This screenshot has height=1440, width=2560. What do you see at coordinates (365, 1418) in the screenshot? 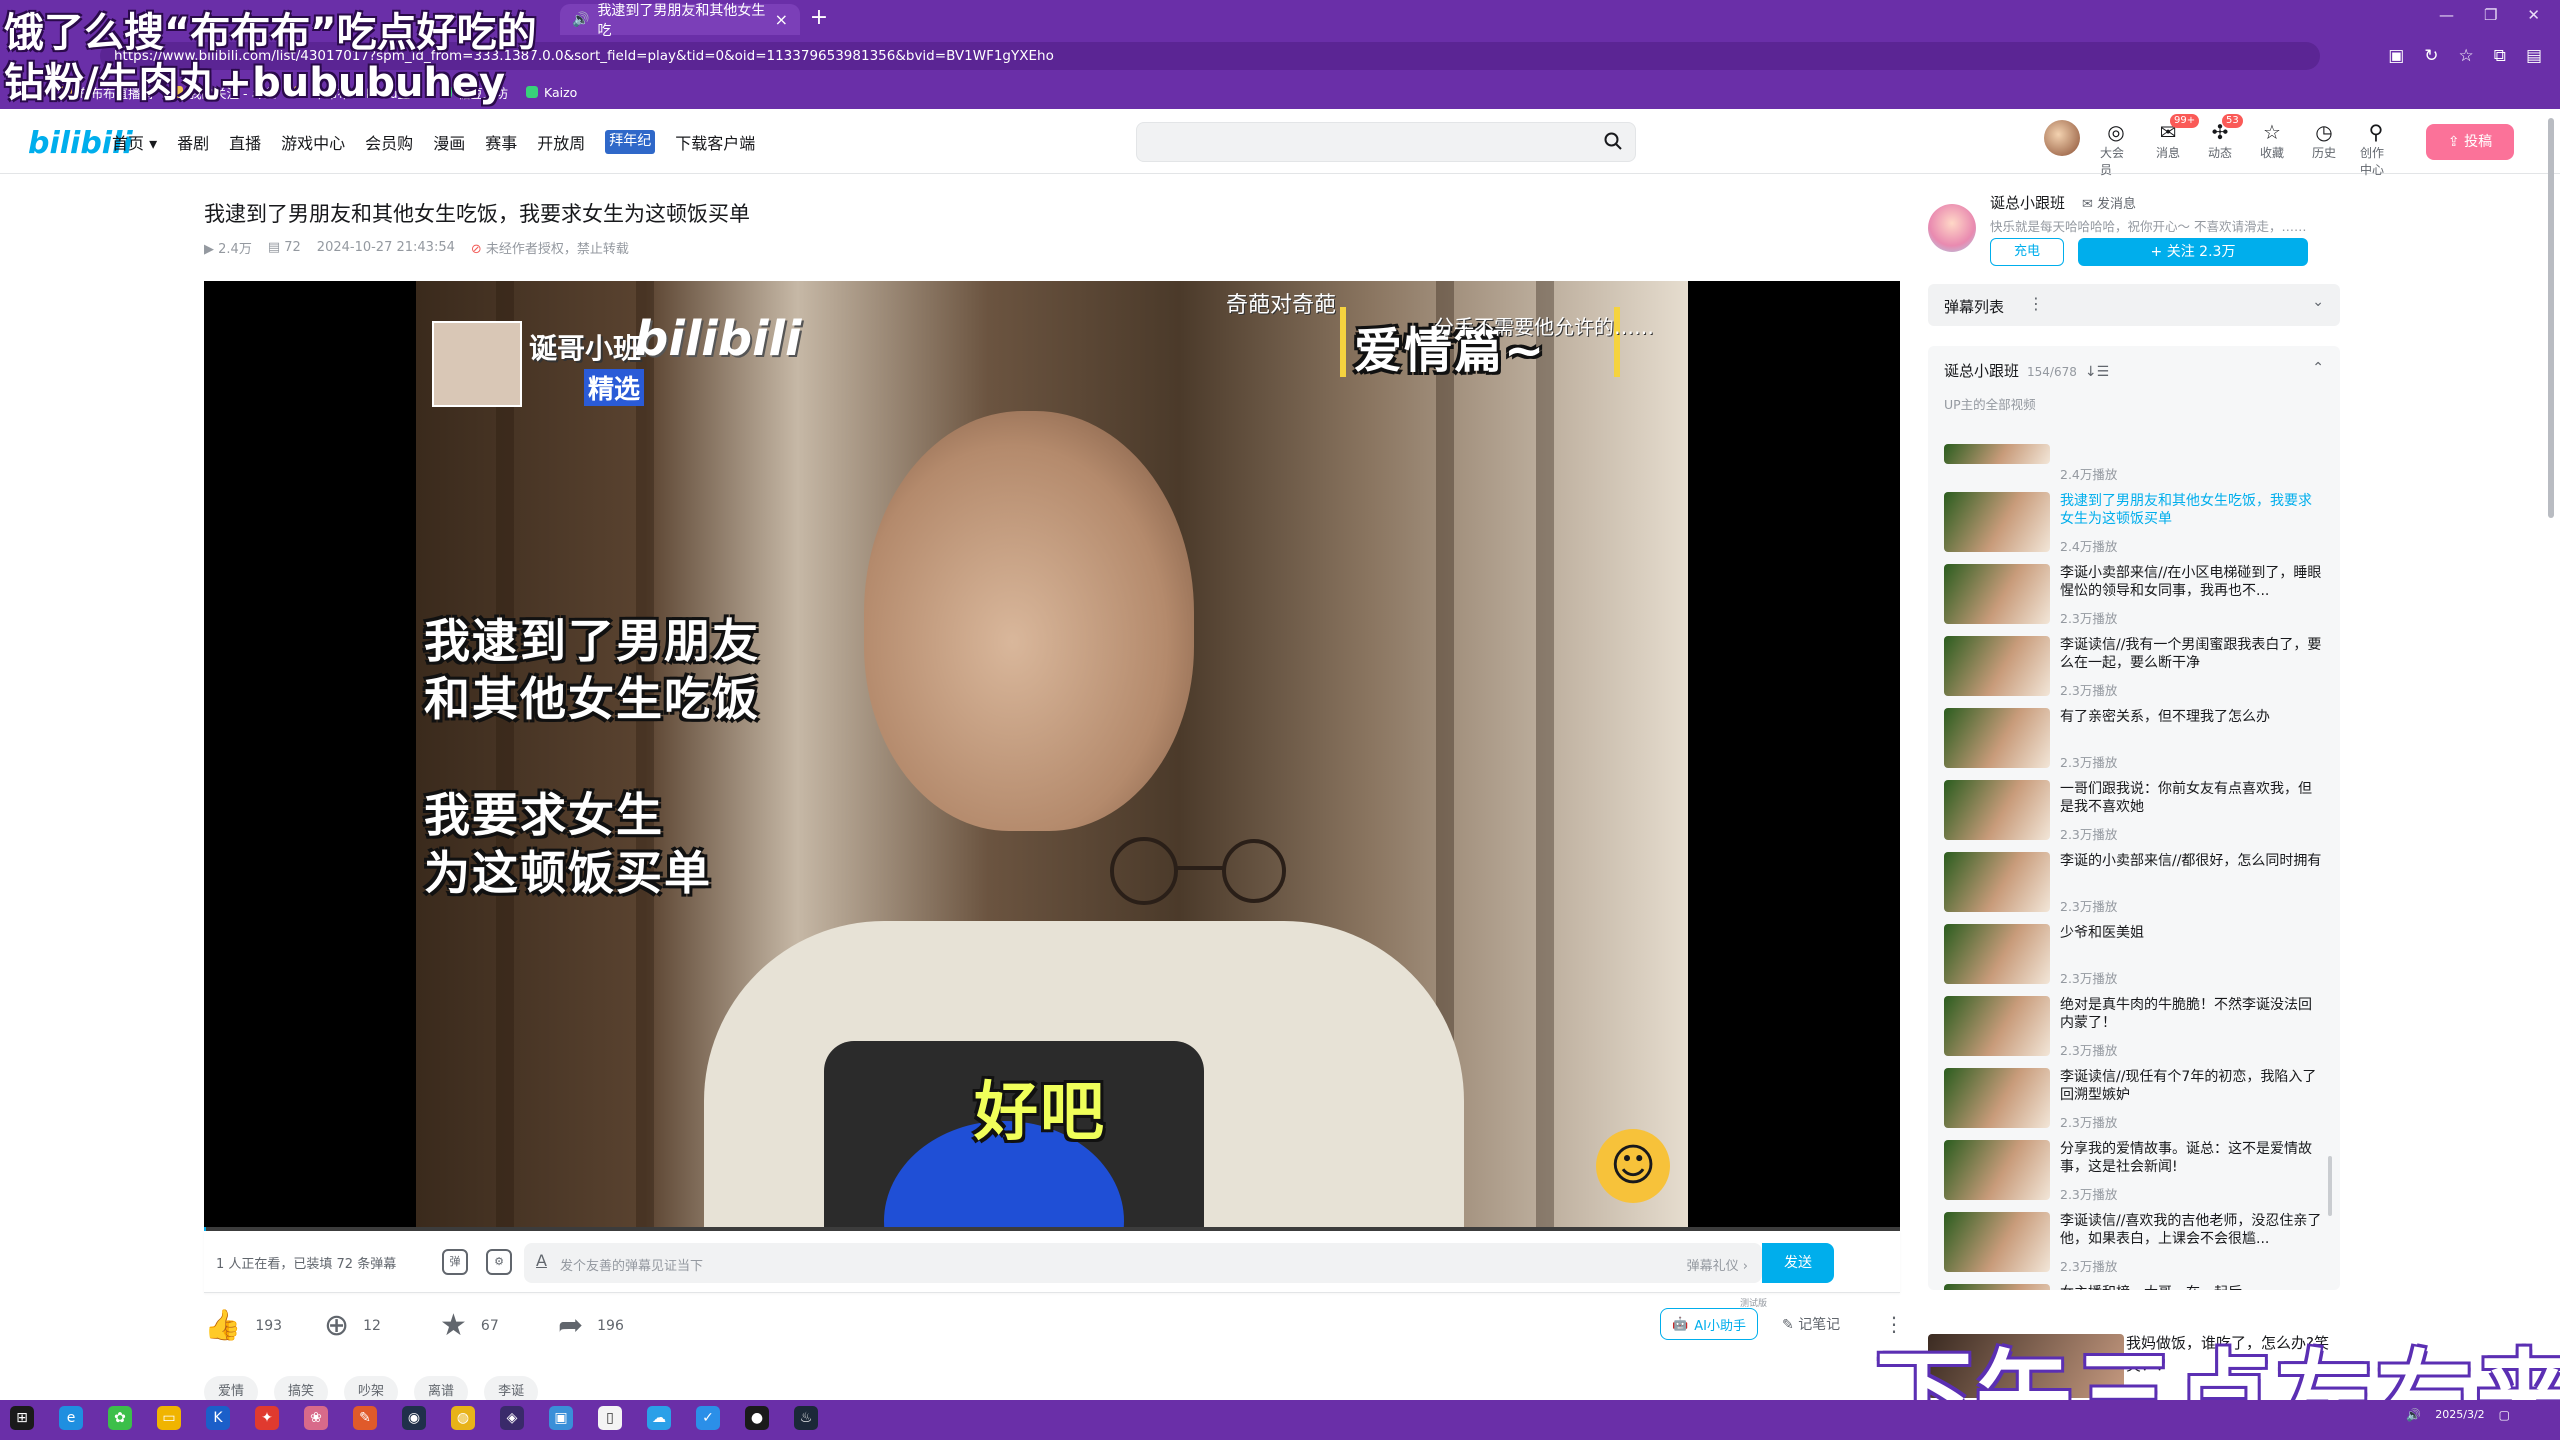
I see `app-orange-icon: ✎` at bounding box center [365, 1418].